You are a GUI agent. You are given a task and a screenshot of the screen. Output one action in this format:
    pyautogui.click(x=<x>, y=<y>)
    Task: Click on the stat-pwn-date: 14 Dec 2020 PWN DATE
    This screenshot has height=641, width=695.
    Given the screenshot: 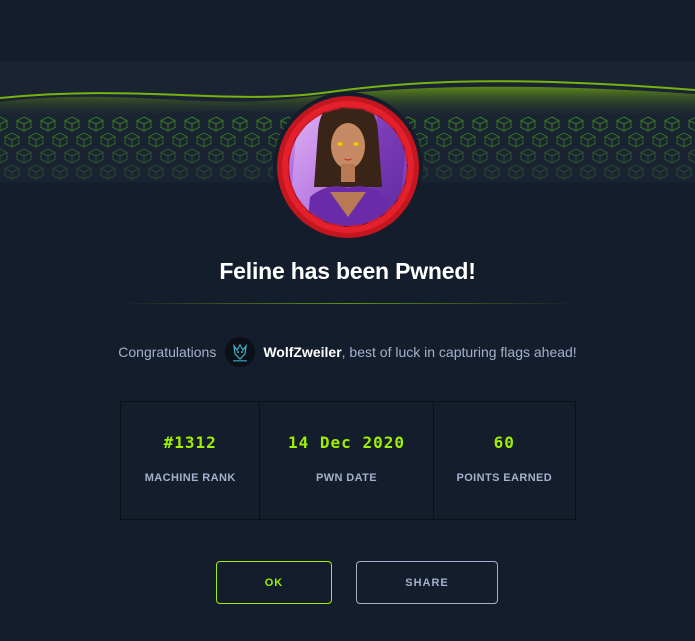 What is the action you would take?
    pyautogui.click(x=345, y=460)
    